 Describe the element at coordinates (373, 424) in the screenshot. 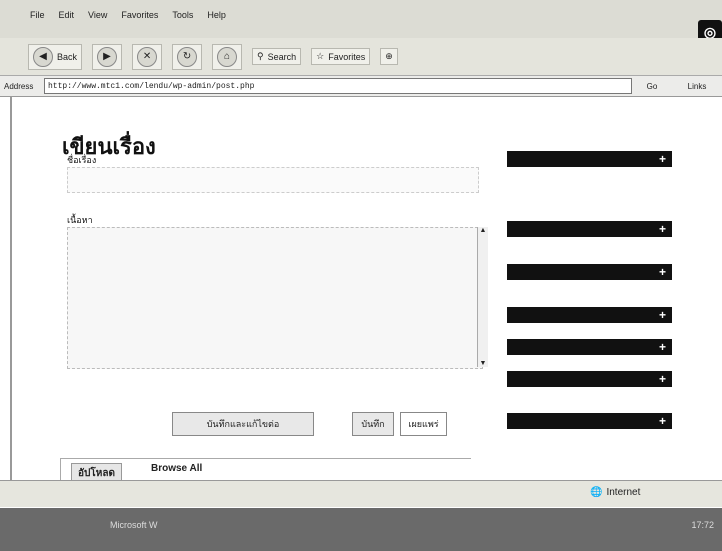

I see `save-button: บันทึก` at that location.